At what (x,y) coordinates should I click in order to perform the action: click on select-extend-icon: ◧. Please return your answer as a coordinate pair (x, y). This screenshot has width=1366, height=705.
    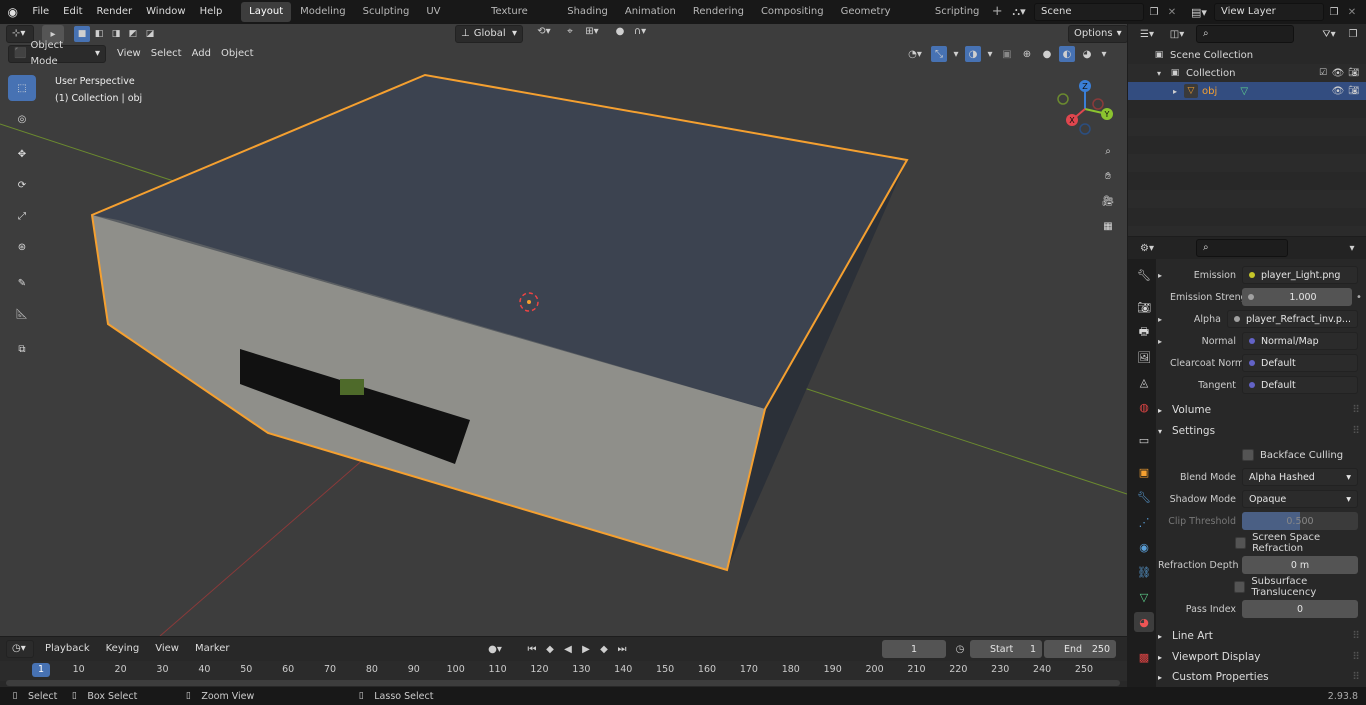
    Looking at the image, I should click on (99, 34).